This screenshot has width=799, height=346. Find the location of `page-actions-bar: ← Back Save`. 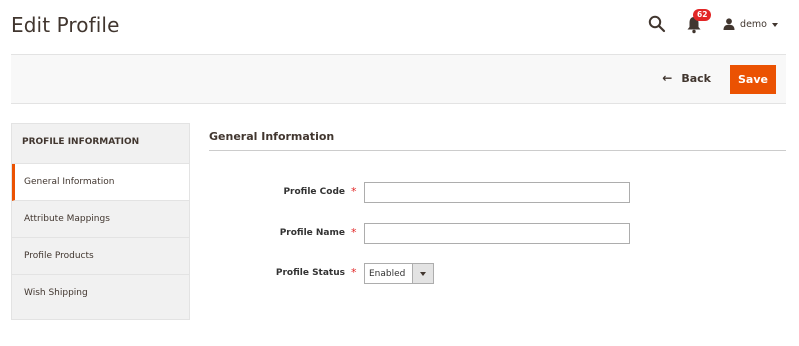

page-actions-bar: ← Back Save is located at coordinates (398, 79).